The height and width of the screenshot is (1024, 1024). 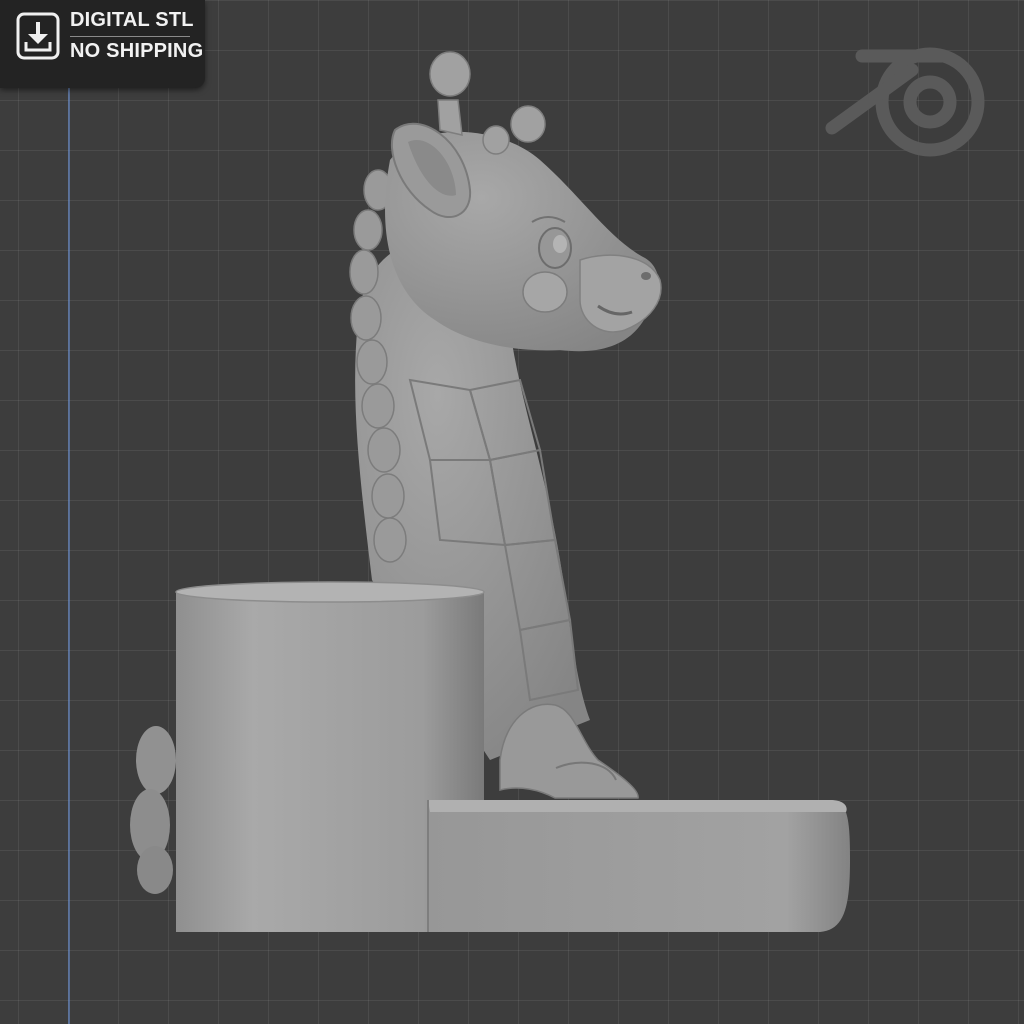 I want to click on badge-divider, so click(x=130, y=36).